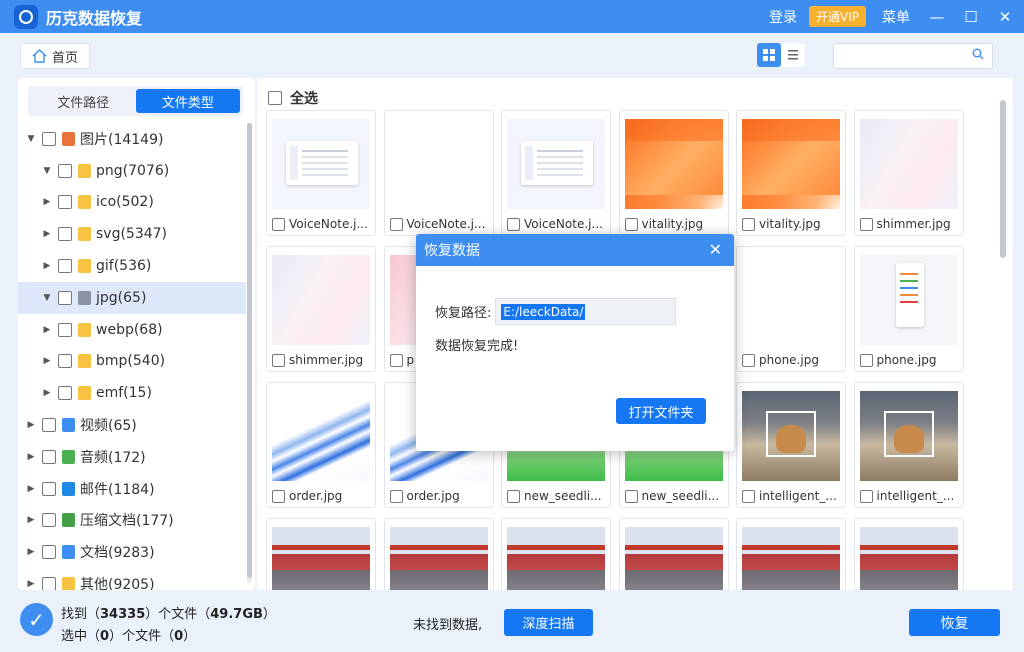  What do you see at coordinates (132, 425) in the screenshot?
I see `tree-item: ▶ 视频(65)` at bounding box center [132, 425].